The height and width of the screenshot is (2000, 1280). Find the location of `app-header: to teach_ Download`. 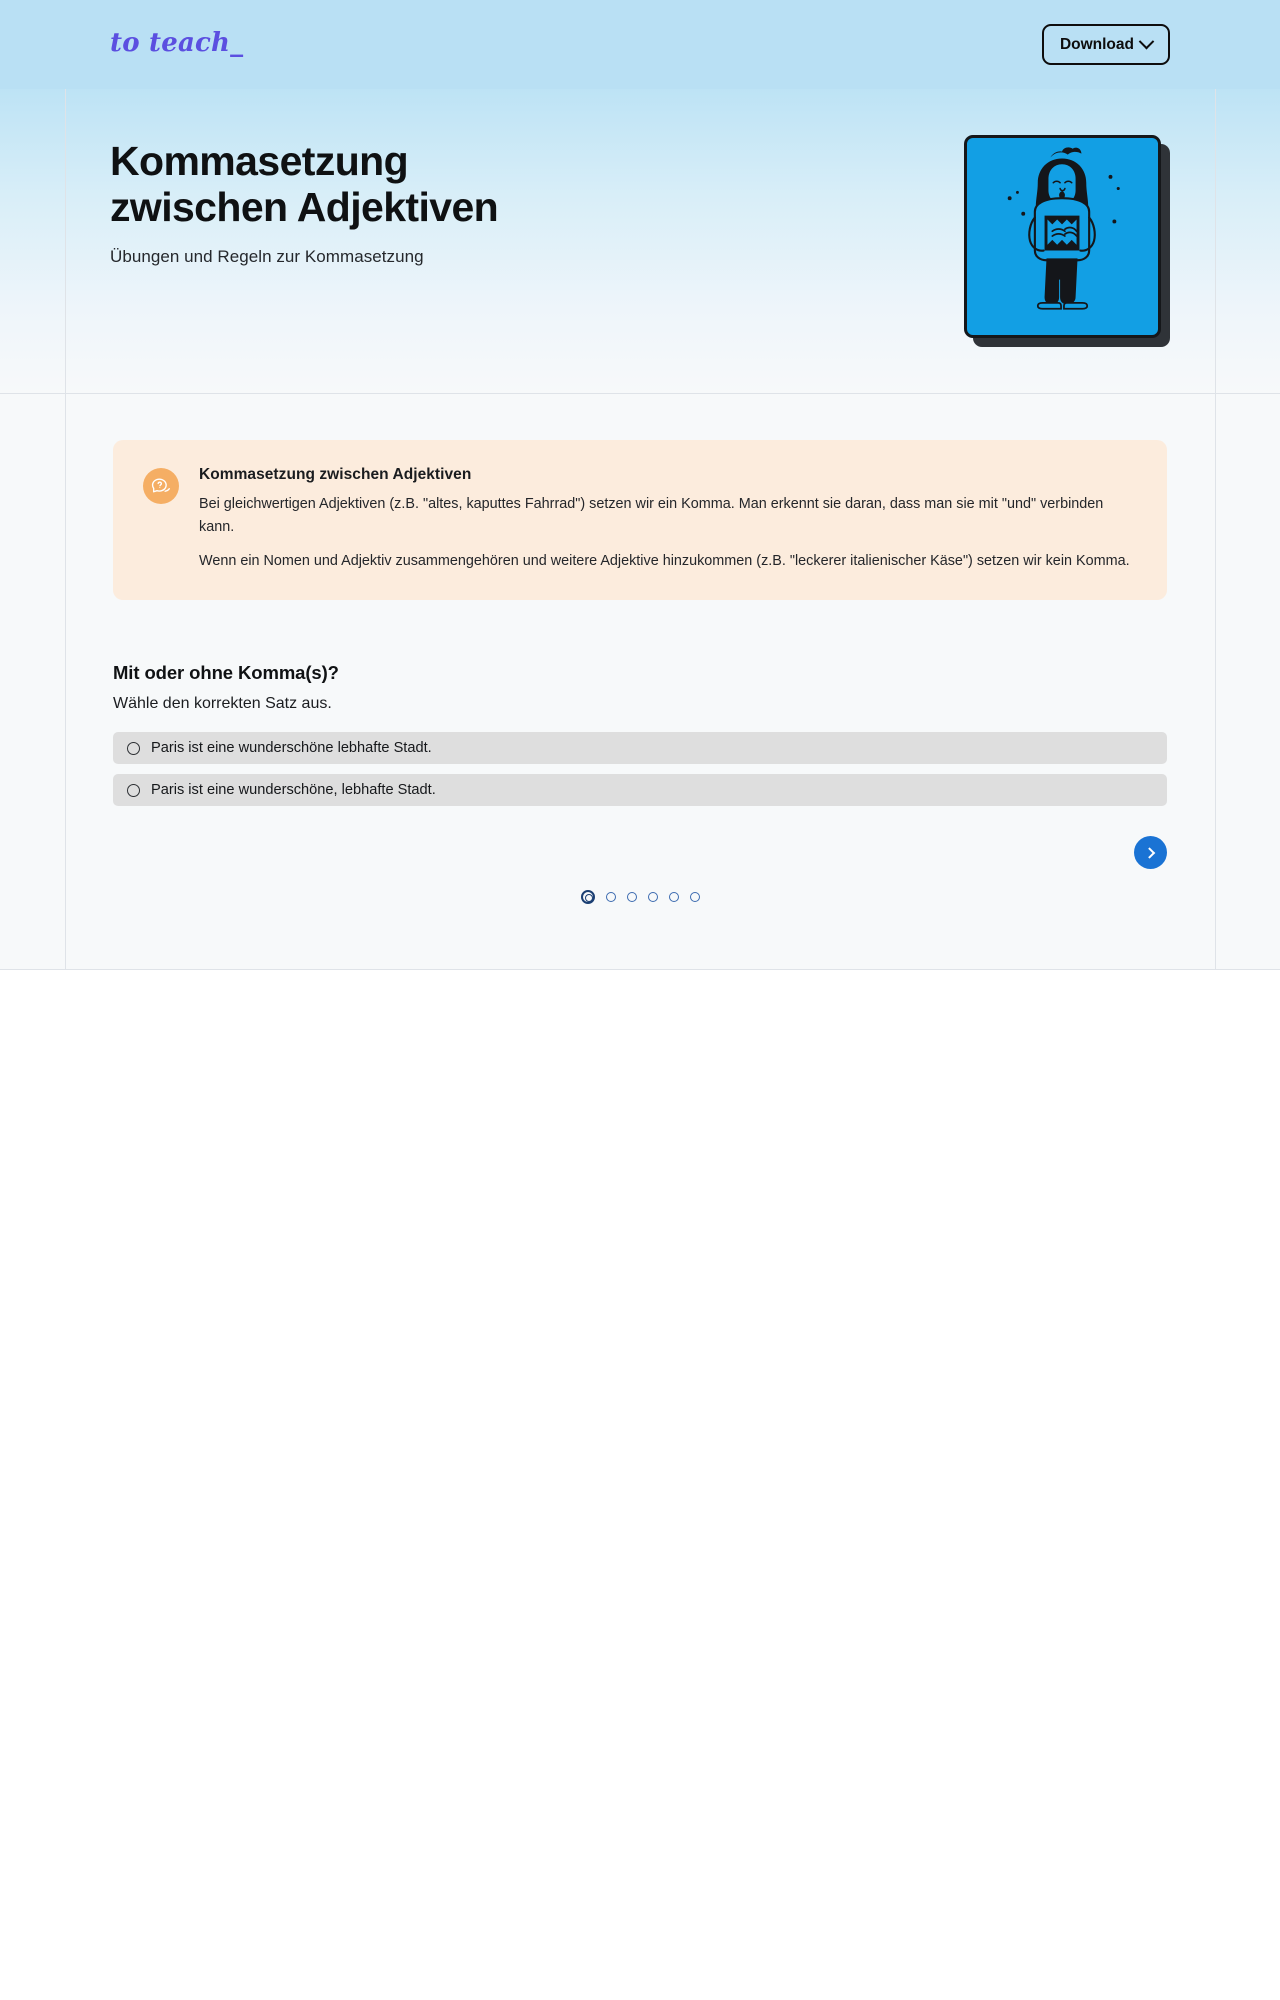

app-header: to teach_ Download is located at coordinates (640, 44).